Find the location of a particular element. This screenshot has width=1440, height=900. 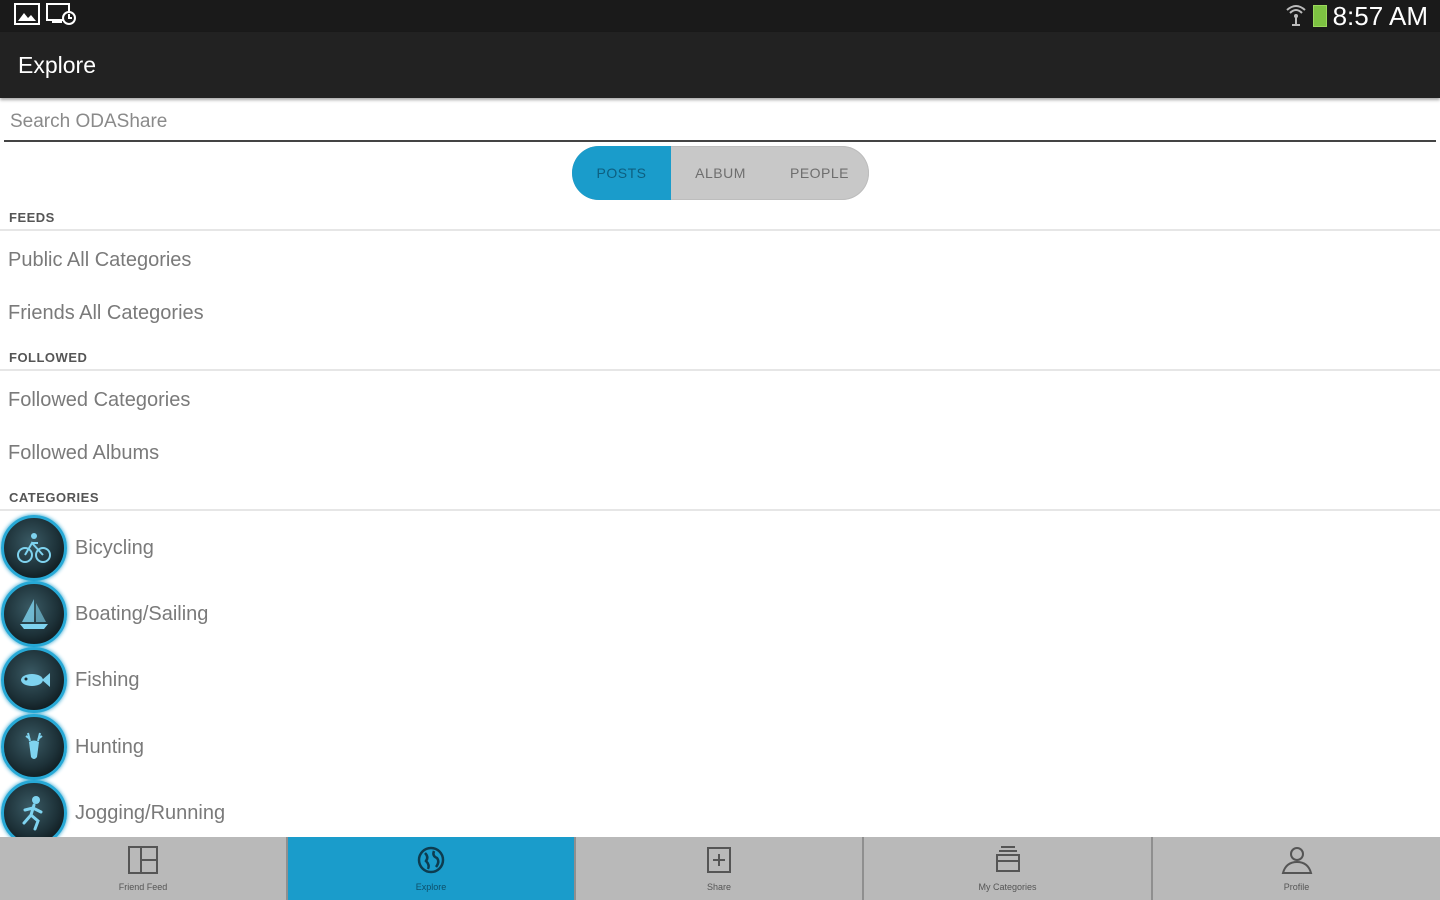

category-label: Jogging/Running is located at coordinates (150, 812).